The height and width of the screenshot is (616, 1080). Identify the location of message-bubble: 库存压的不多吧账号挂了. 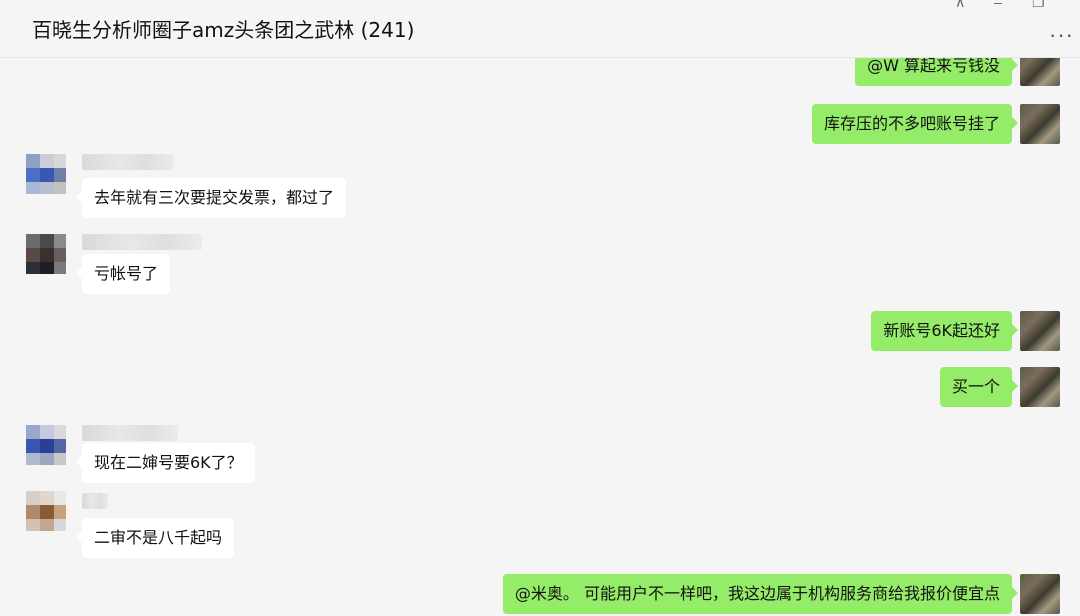
(915, 124).